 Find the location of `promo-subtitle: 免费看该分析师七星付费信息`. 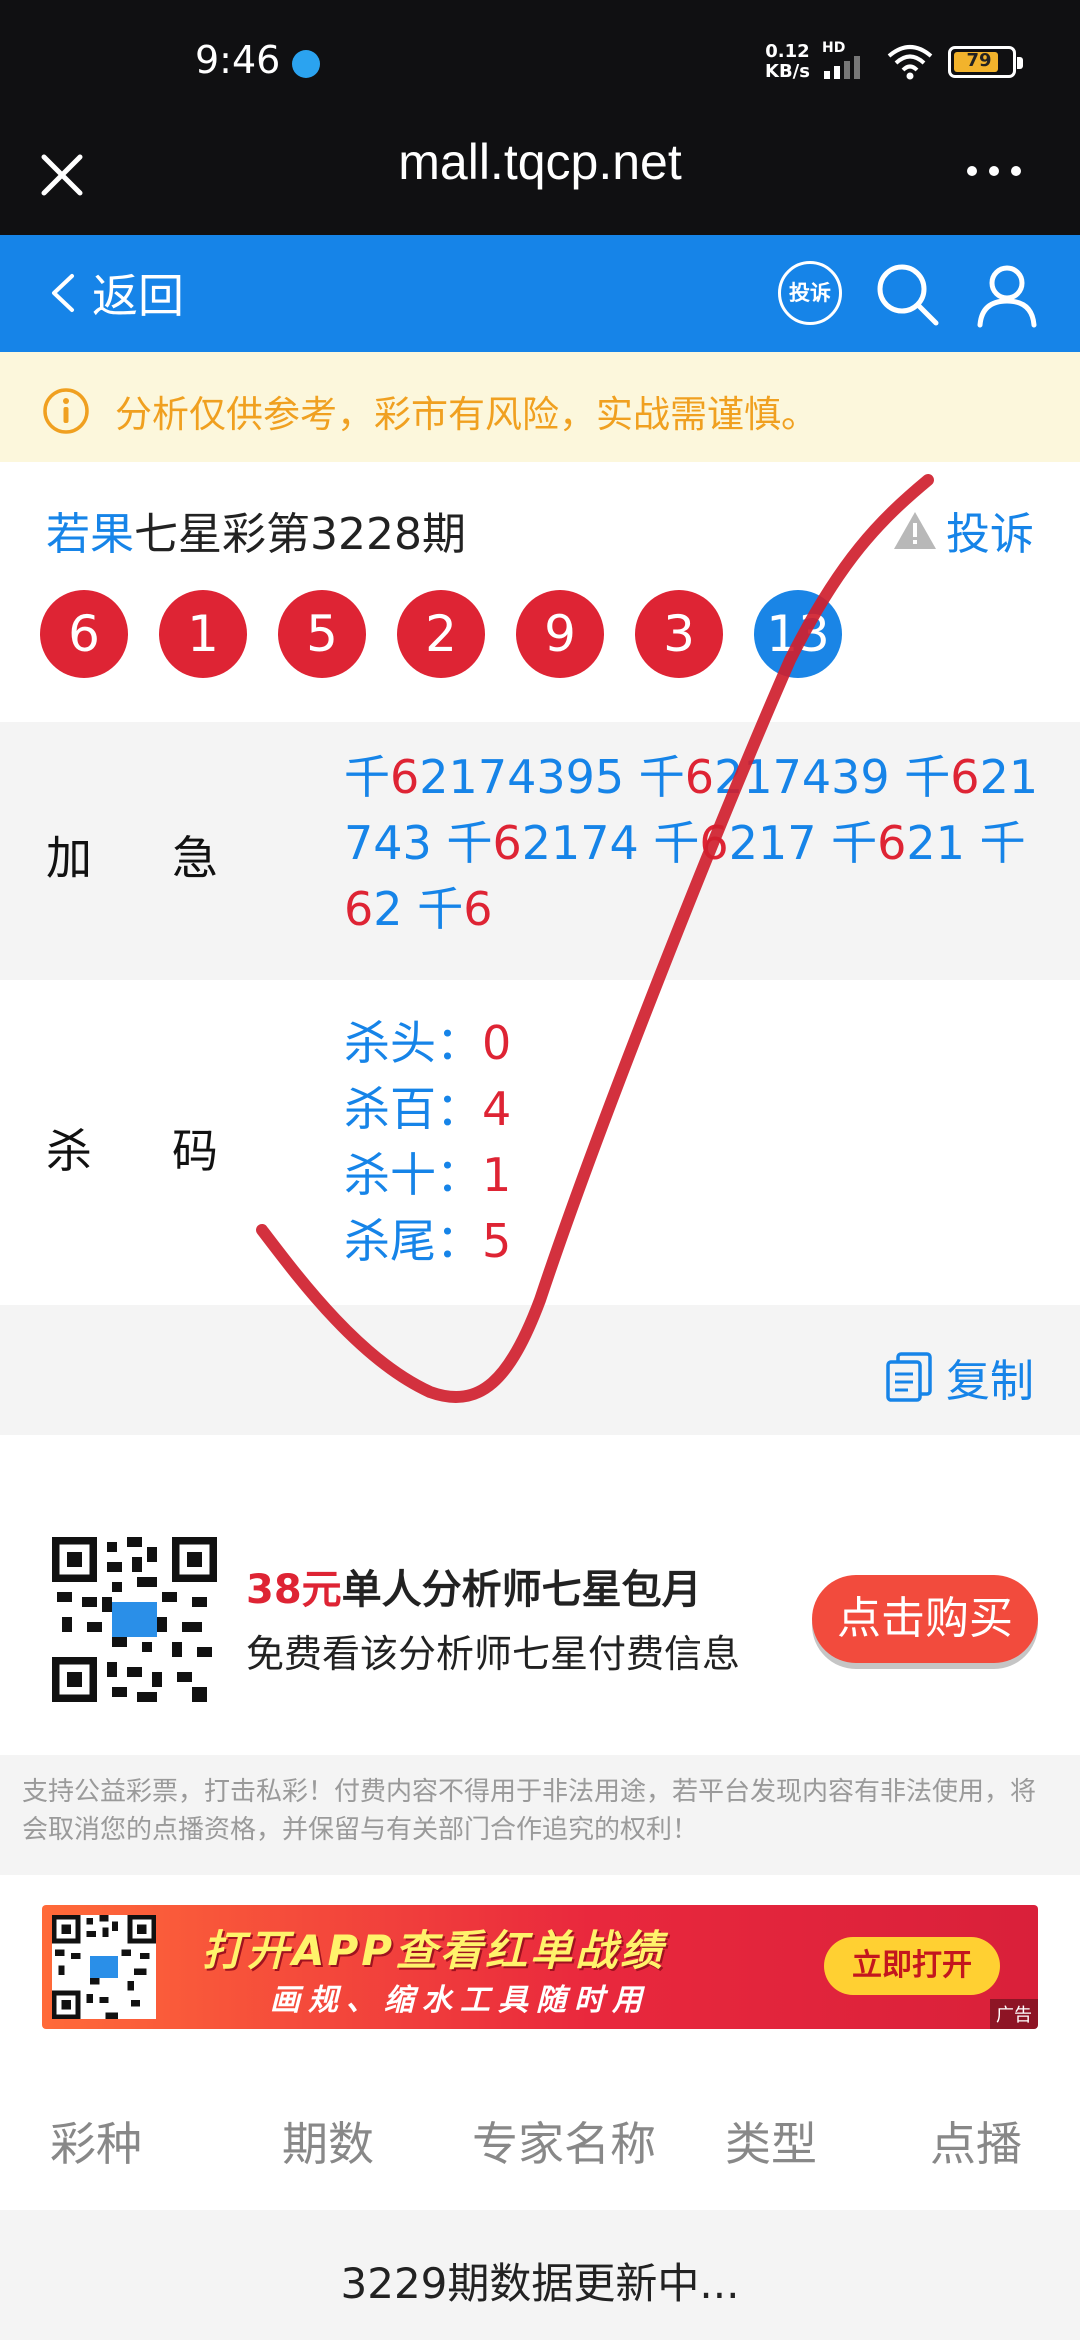

promo-subtitle: 免费看该分析师七星付费信息 is located at coordinates (493, 1654).